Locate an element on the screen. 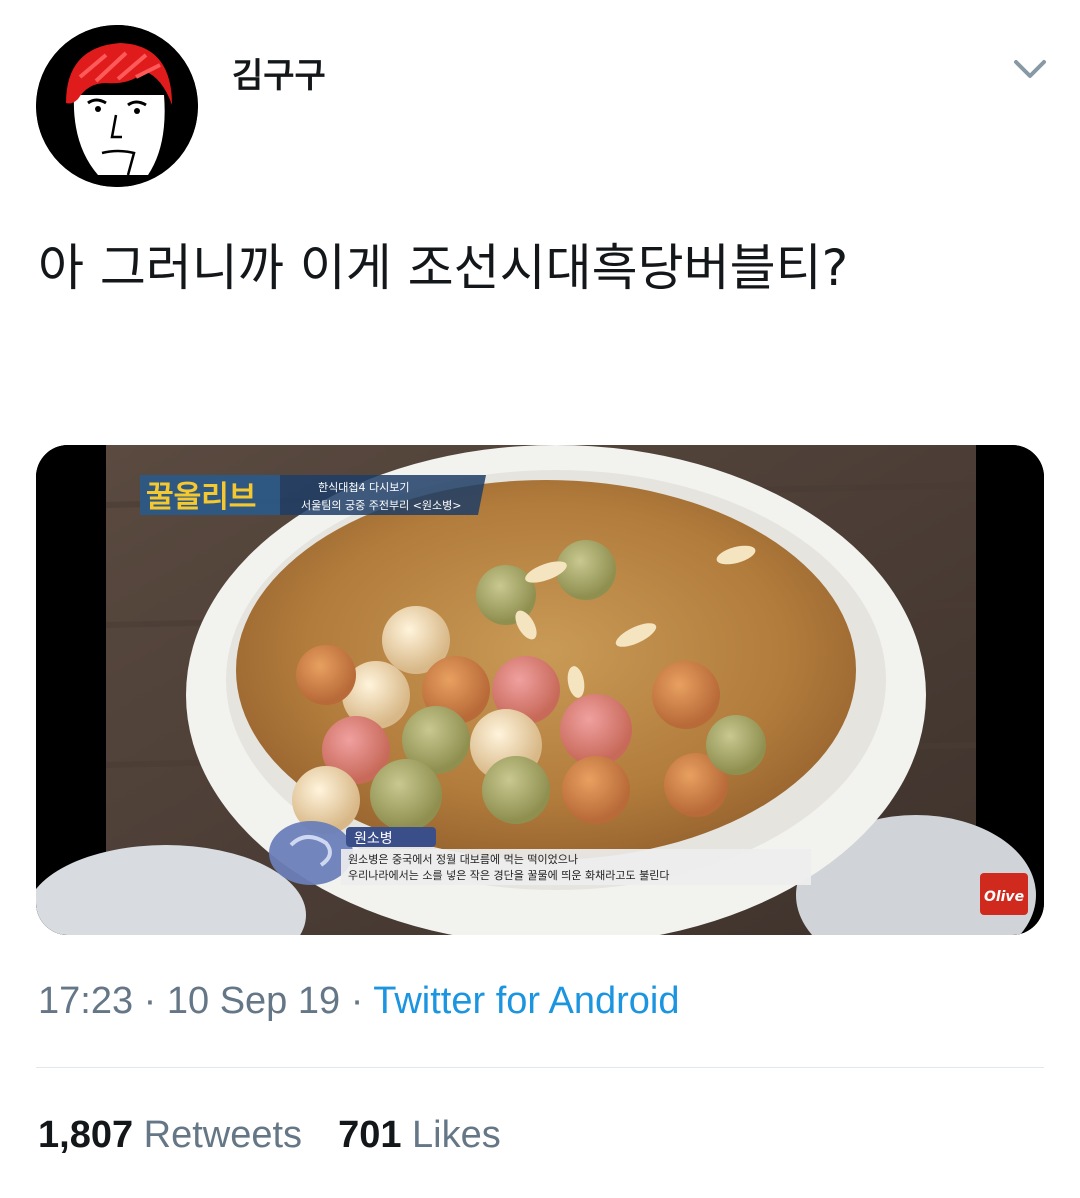  tweet-date: 10 Sep 19 is located at coordinates (253, 1001).